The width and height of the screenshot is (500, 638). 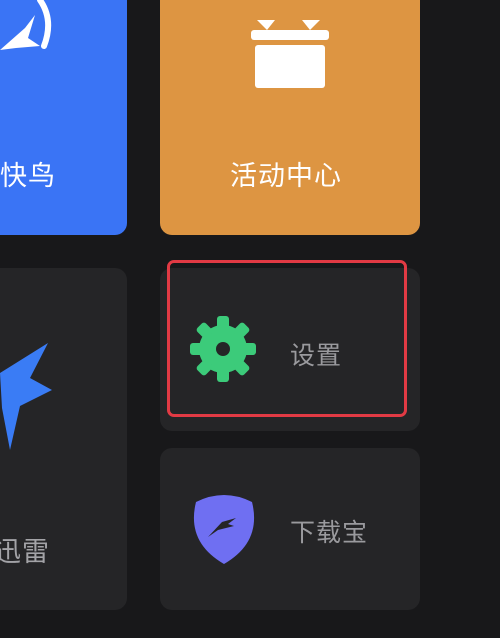 I want to click on kuainiao-label: 快鸟, so click(x=28, y=176).